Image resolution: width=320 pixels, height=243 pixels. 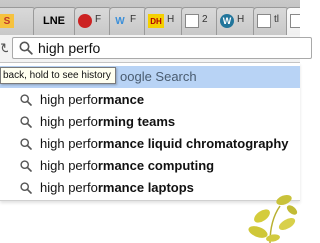 I want to click on tab-4: W F, so click(x=128, y=21).